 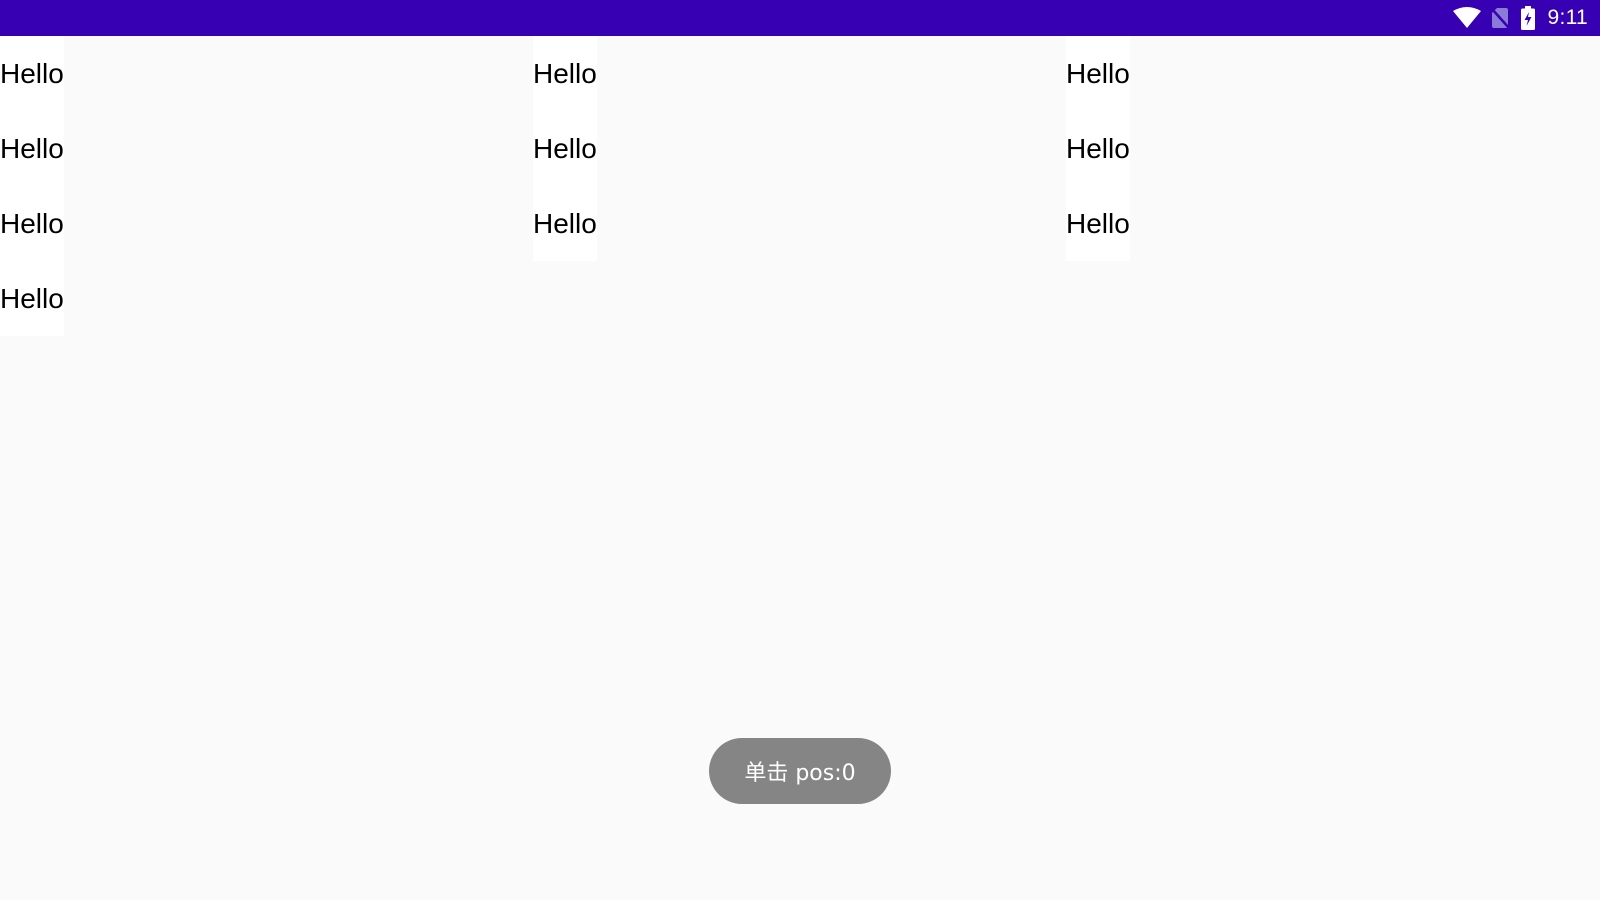 I want to click on grid-column-3: Hello Hello Hello, so click(x=1098, y=148).